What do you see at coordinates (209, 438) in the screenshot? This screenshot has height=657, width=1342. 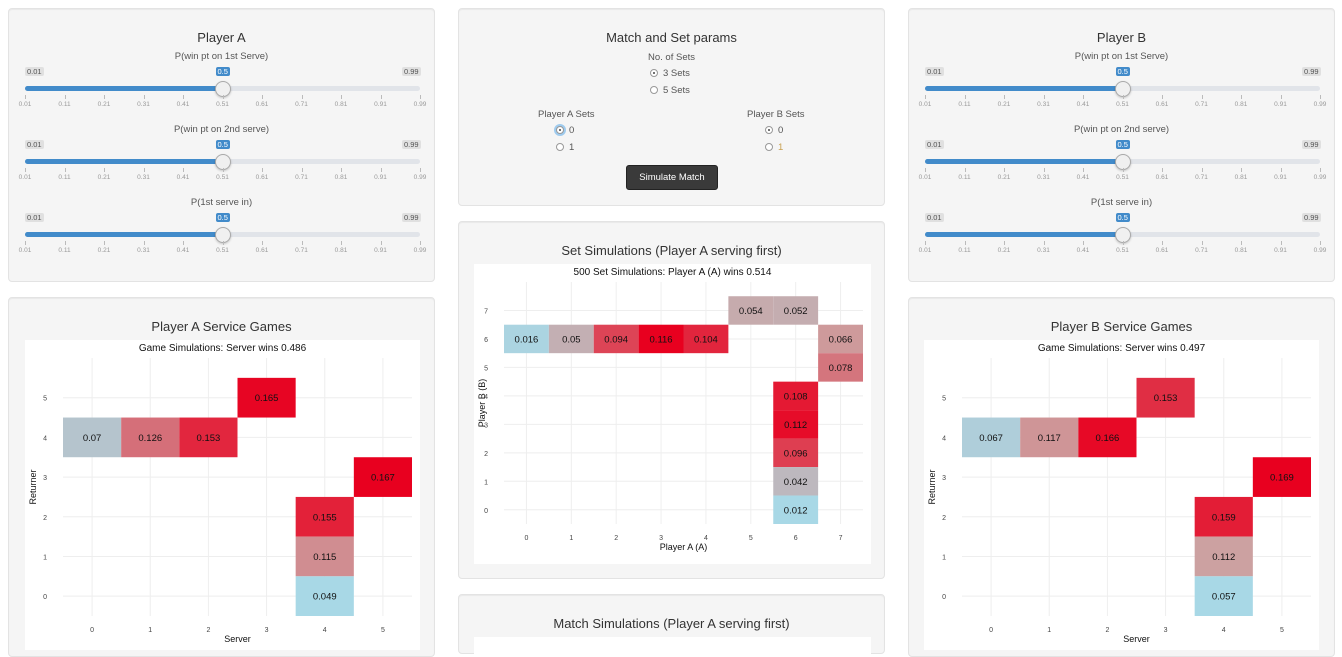 I see `cell-value-label: 0.153` at bounding box center [209, 438].